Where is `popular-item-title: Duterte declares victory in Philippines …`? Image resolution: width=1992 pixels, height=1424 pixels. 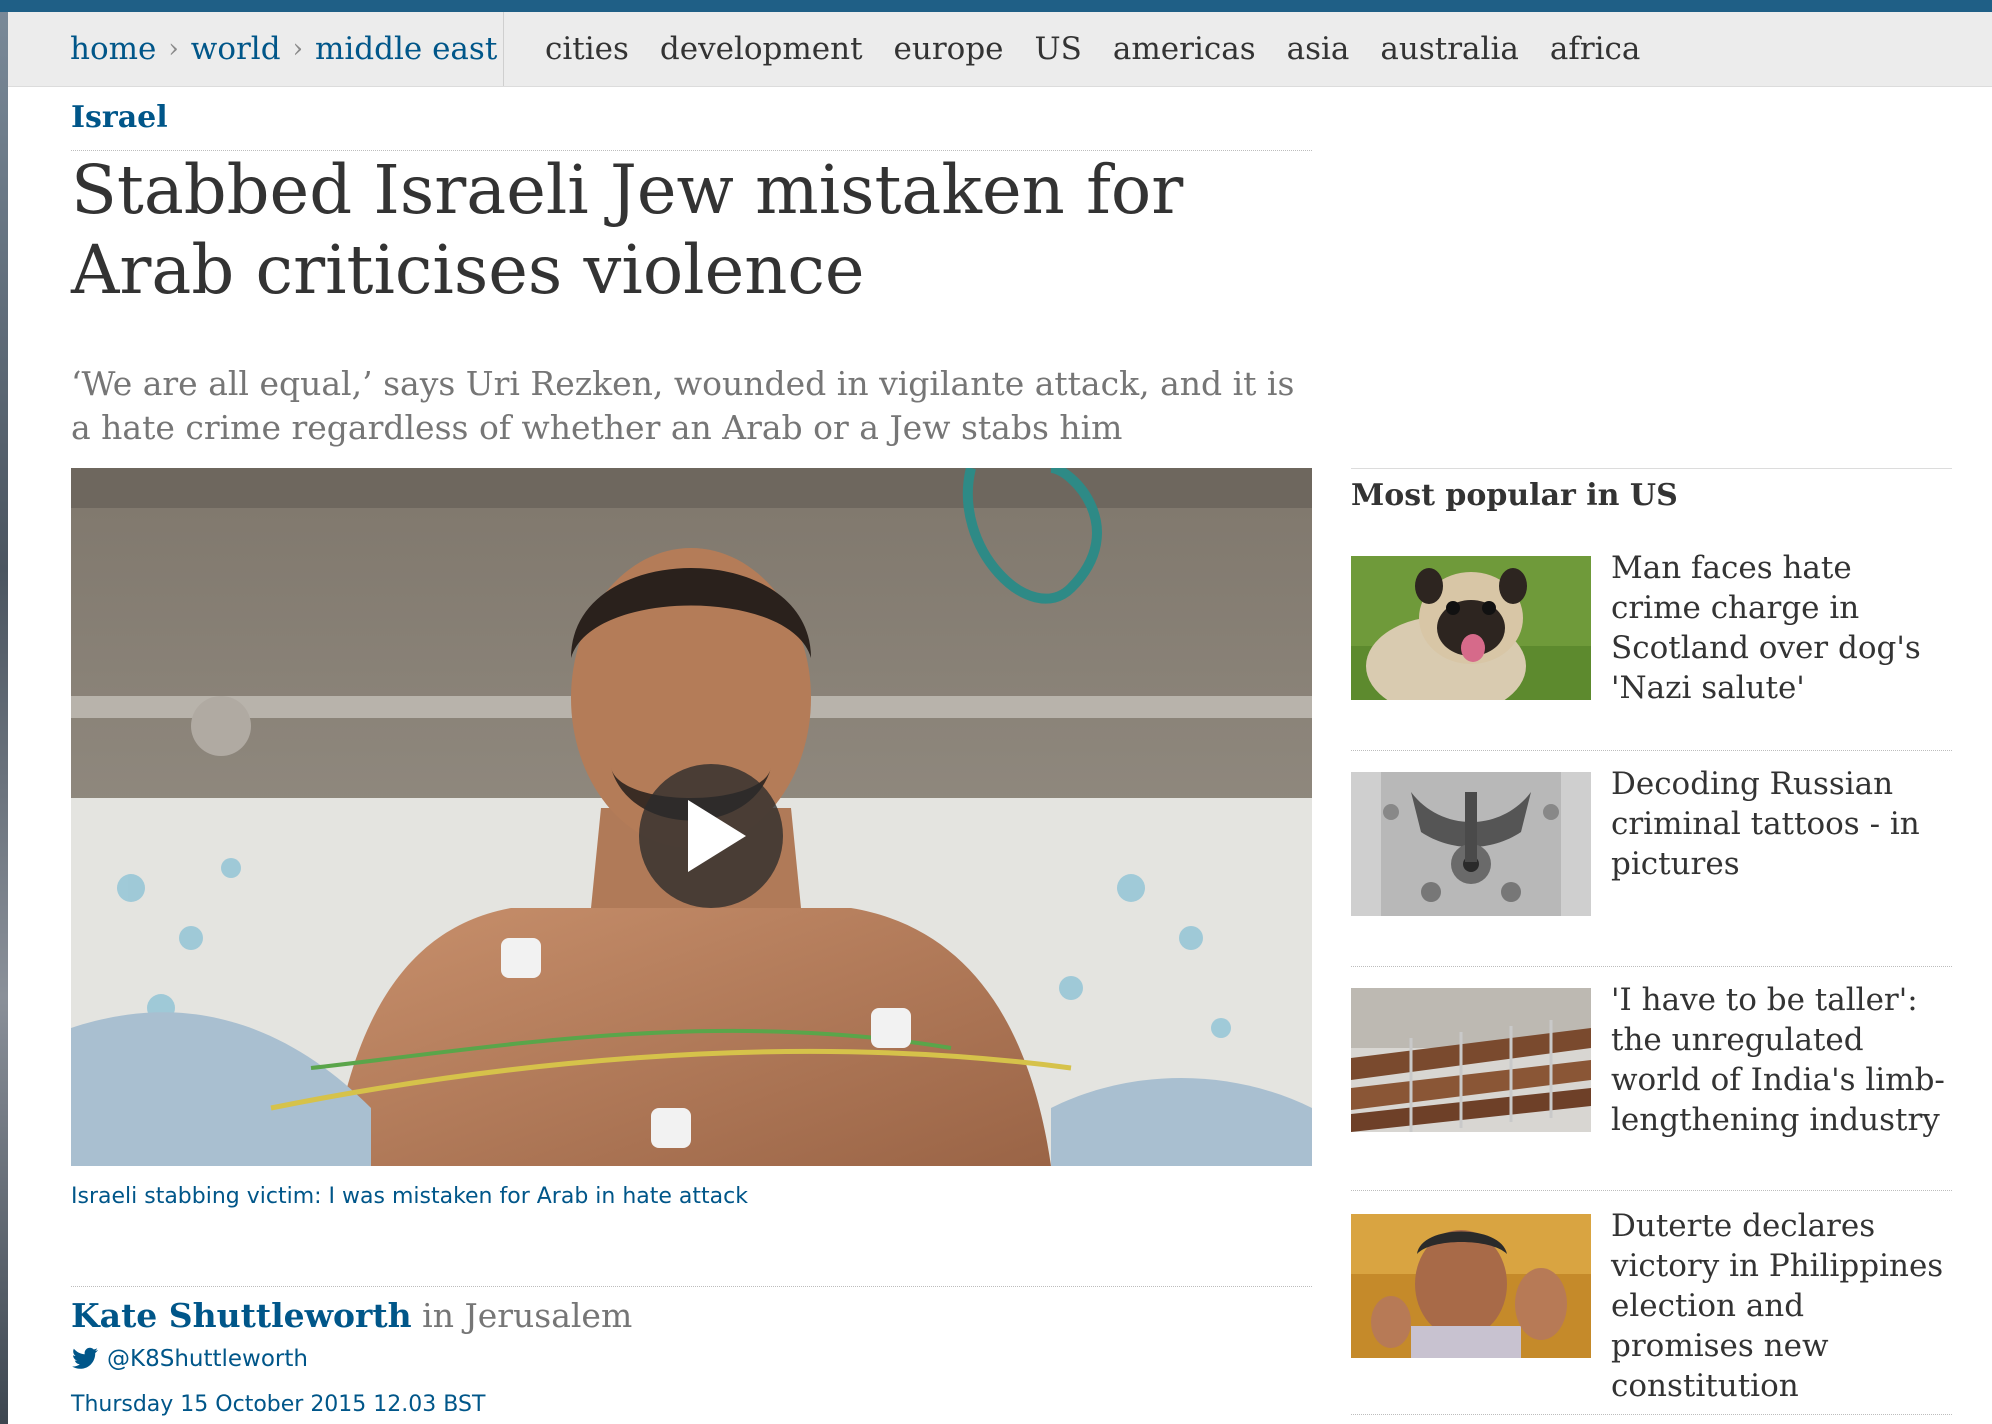
popular-item-title: Duterte declares victory in Philippines … is located at coordinates (1781, 1306).